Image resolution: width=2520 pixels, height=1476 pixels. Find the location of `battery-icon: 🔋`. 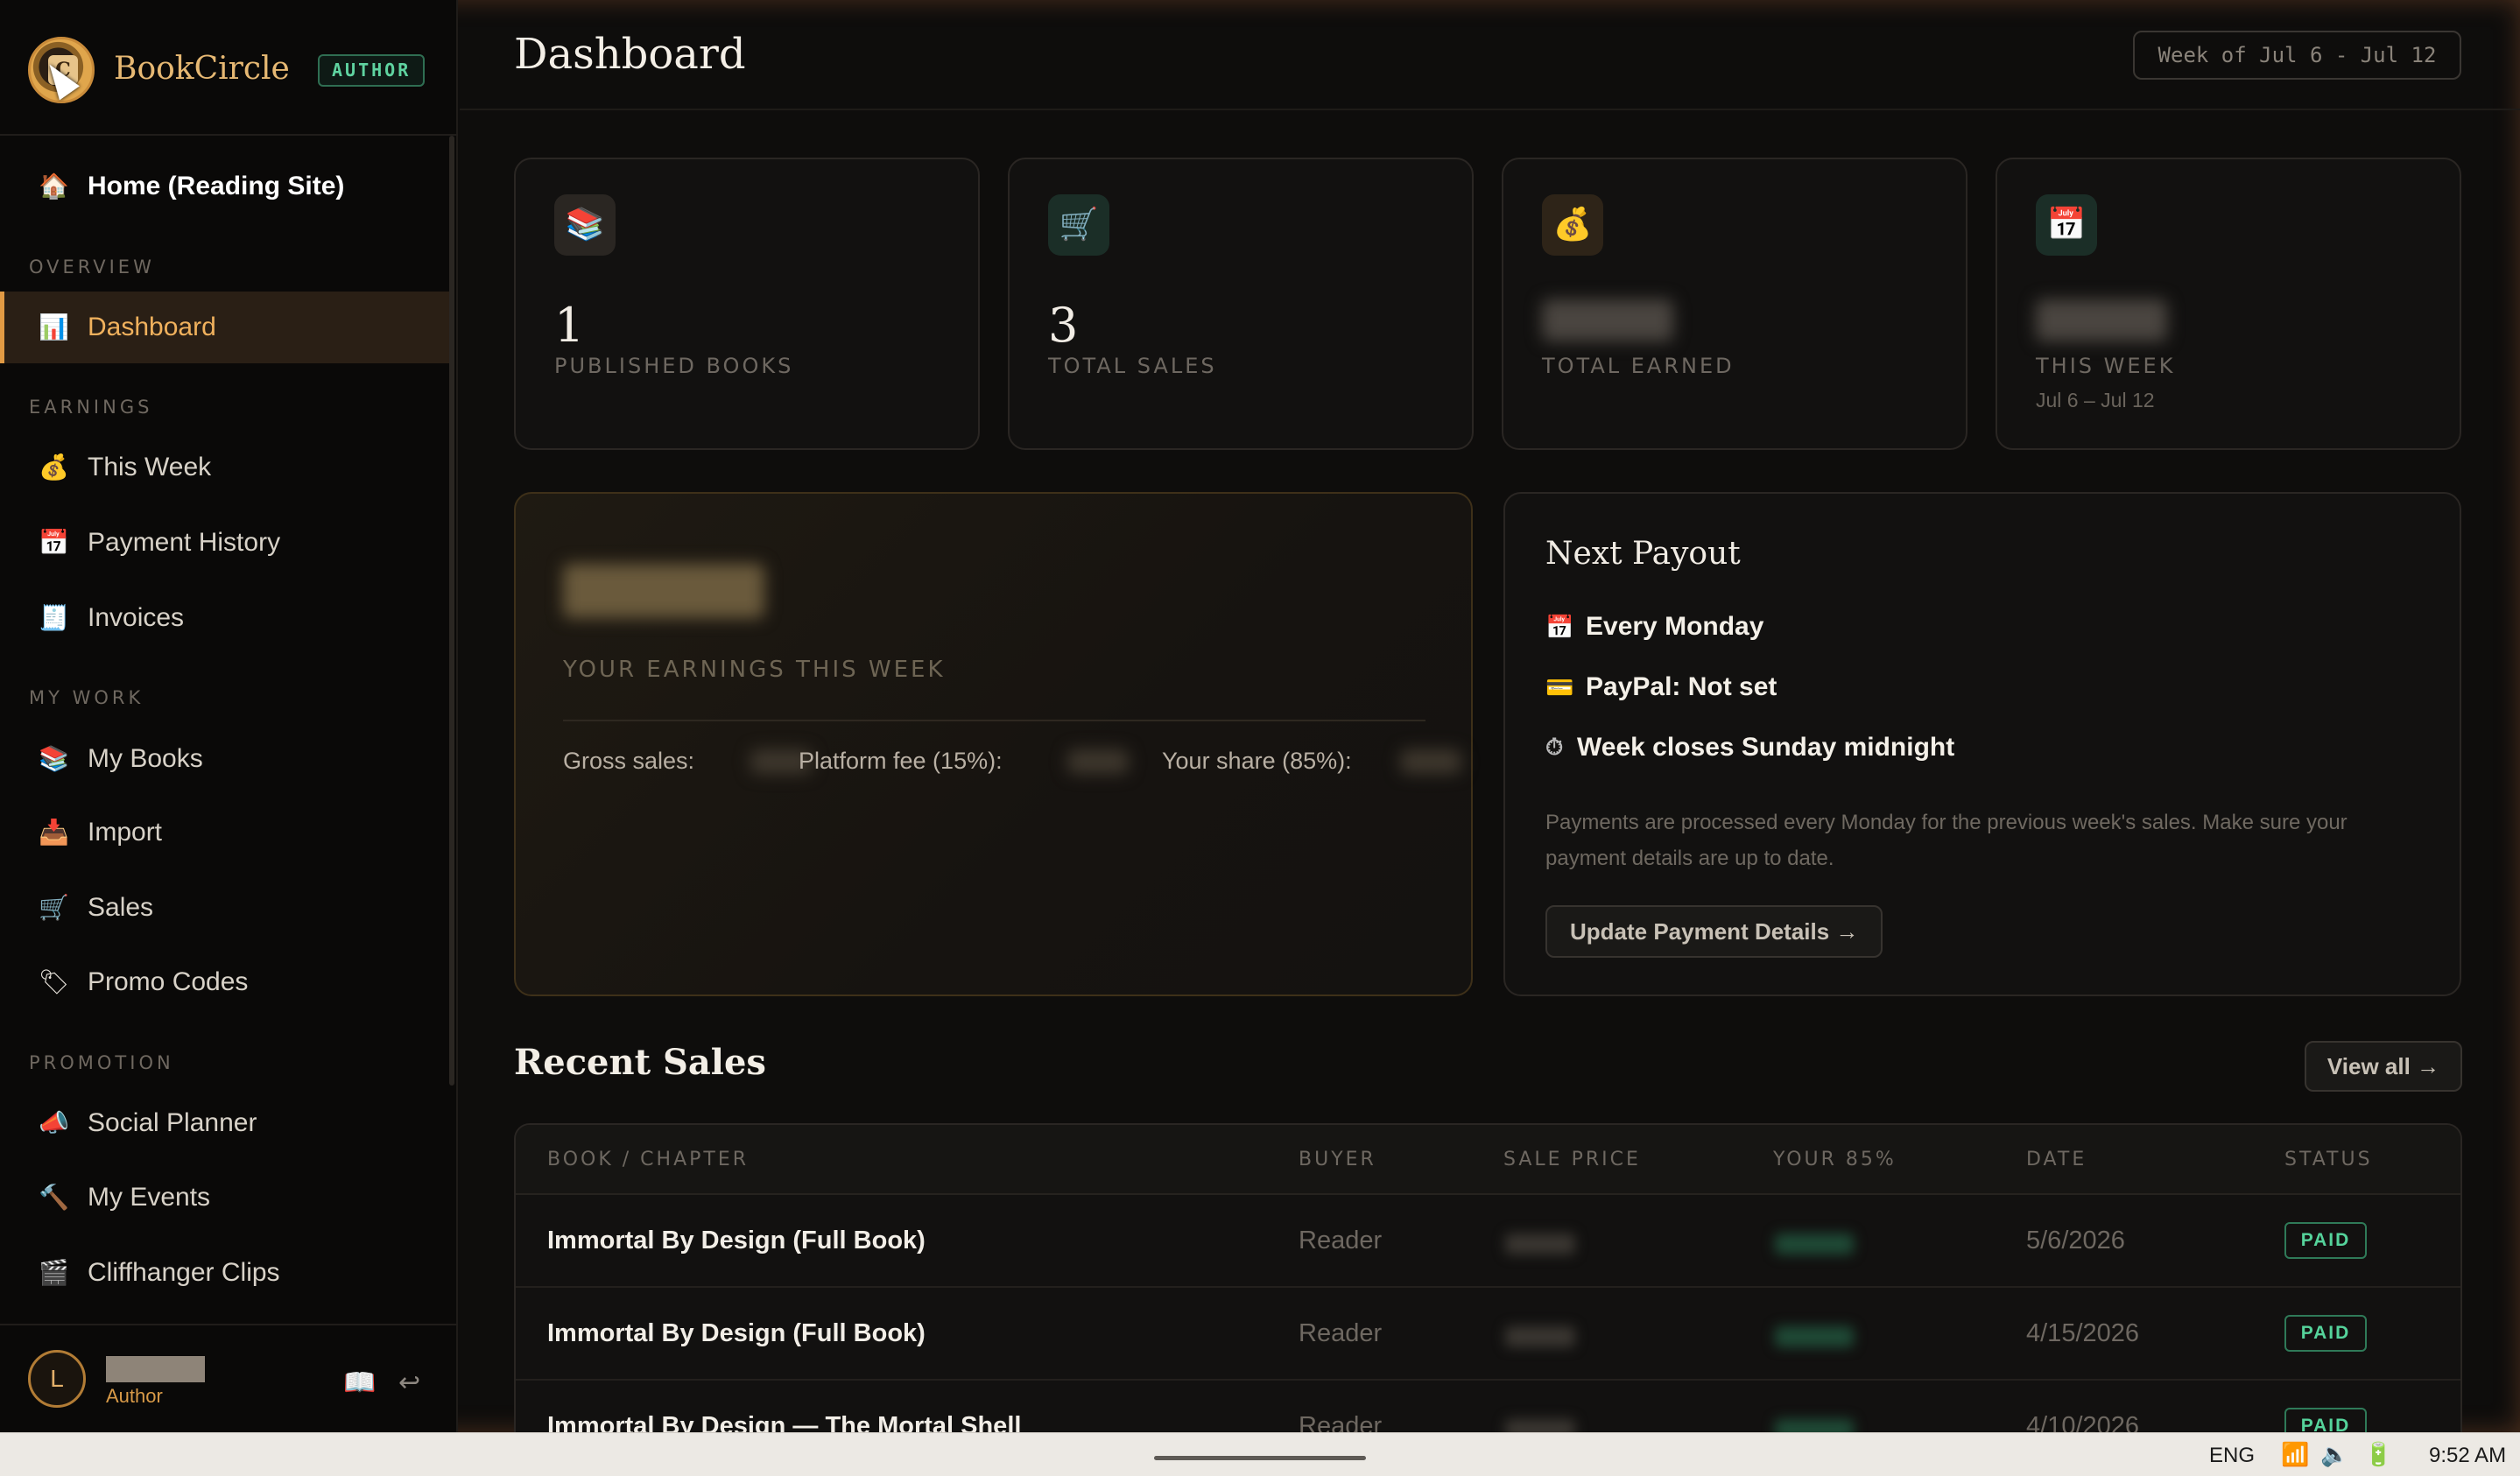

battery-icon: 🔋 is located at coordinates (2378, 1455).